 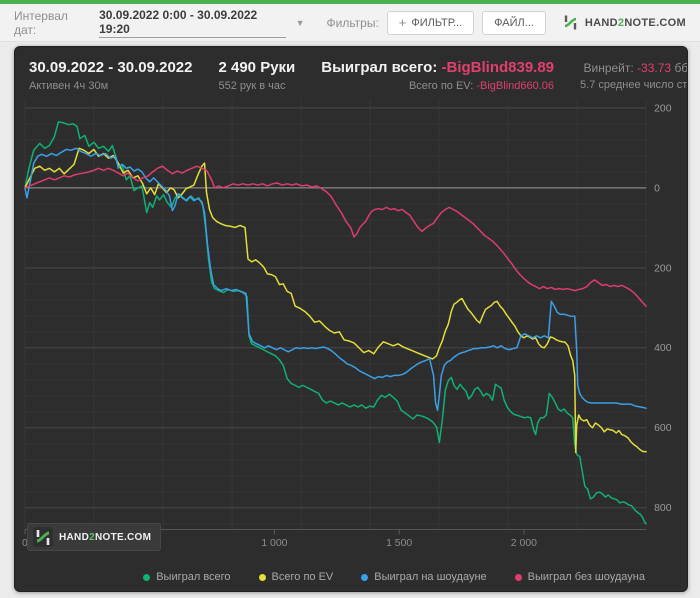 I want to click on legend-label: Выиграл всего, so click(x=193, y=577).